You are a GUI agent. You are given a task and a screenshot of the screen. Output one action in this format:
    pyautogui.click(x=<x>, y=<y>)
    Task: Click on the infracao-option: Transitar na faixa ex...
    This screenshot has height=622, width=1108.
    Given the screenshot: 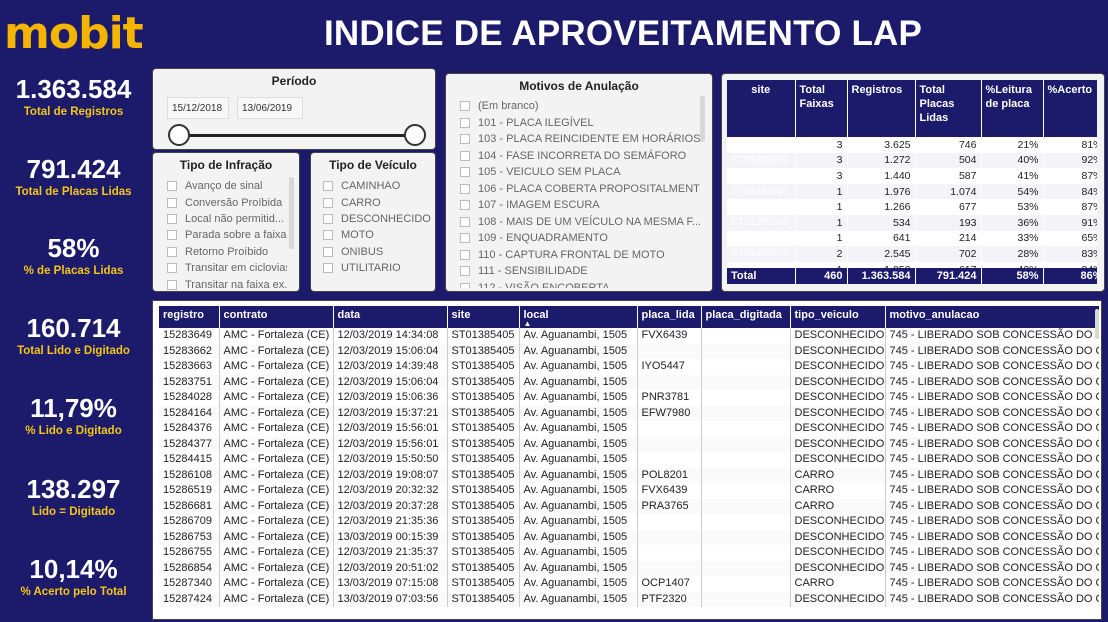 What is the action you would take?
    pyautogui.click(x=227, y=283)
    